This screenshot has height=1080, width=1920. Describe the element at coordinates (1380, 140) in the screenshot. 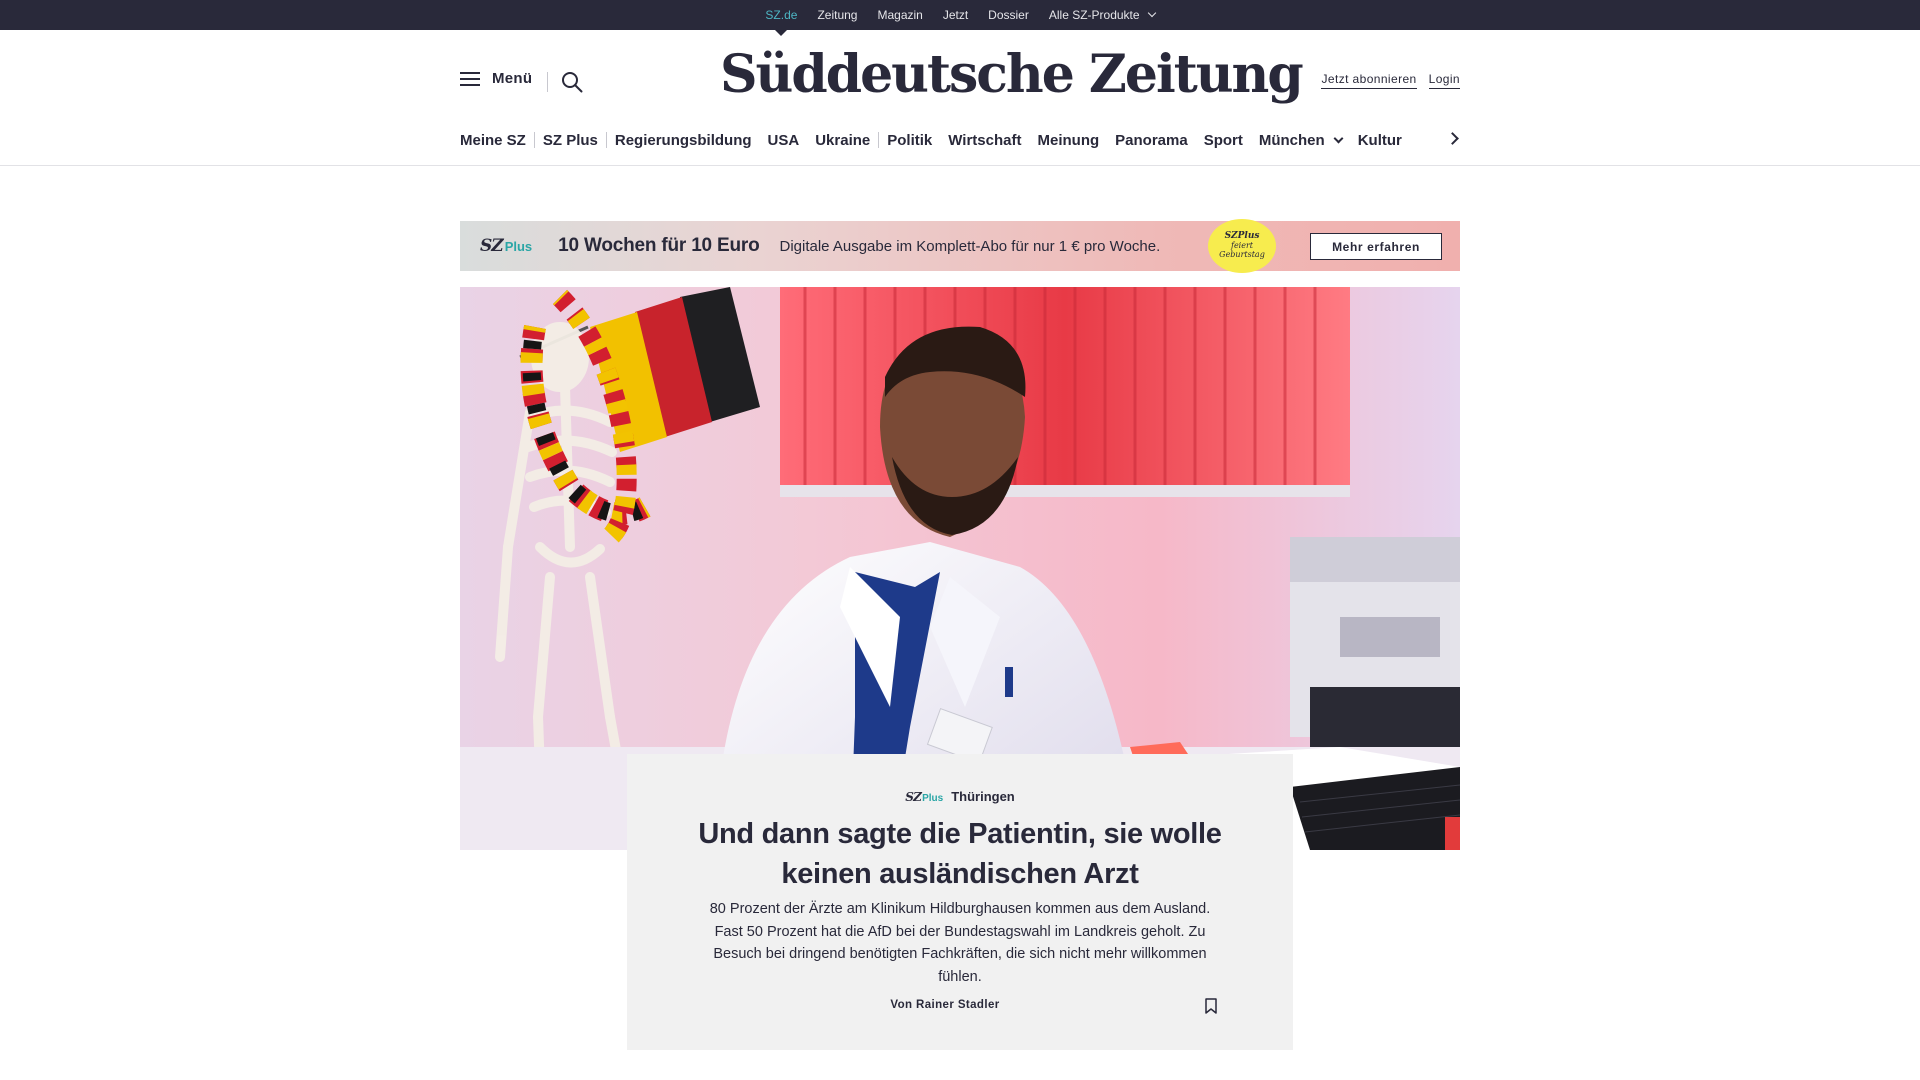

I see `section-kultur: Kultur` at that location.